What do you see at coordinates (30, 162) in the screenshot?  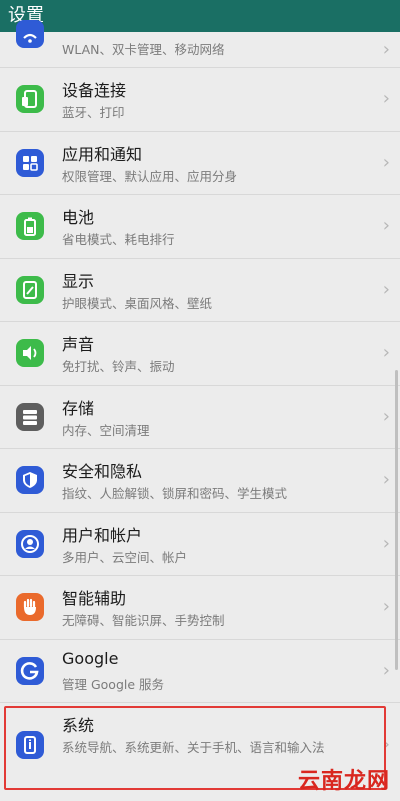 I see `apps-grid-icon` at bounding box center [30, 162].